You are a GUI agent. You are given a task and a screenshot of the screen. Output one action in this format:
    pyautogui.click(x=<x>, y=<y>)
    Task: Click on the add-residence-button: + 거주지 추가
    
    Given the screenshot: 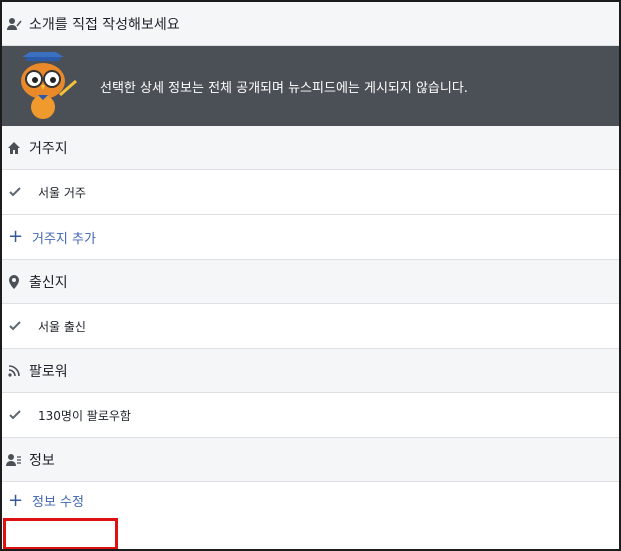 What is the action you would take?
    pyautogui.click(x=310, y=237)
    